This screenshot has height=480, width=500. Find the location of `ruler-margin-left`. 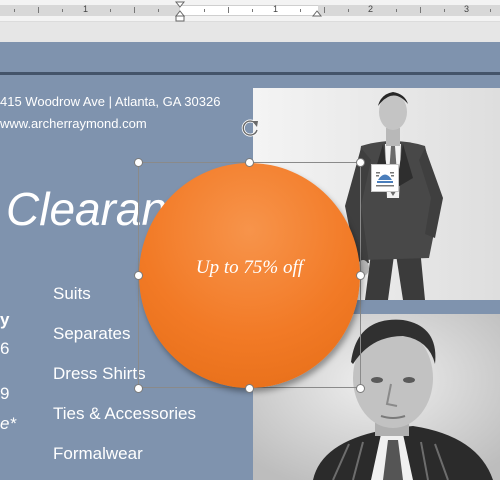

ruler-margin-left is located at coordinates (90, 10).